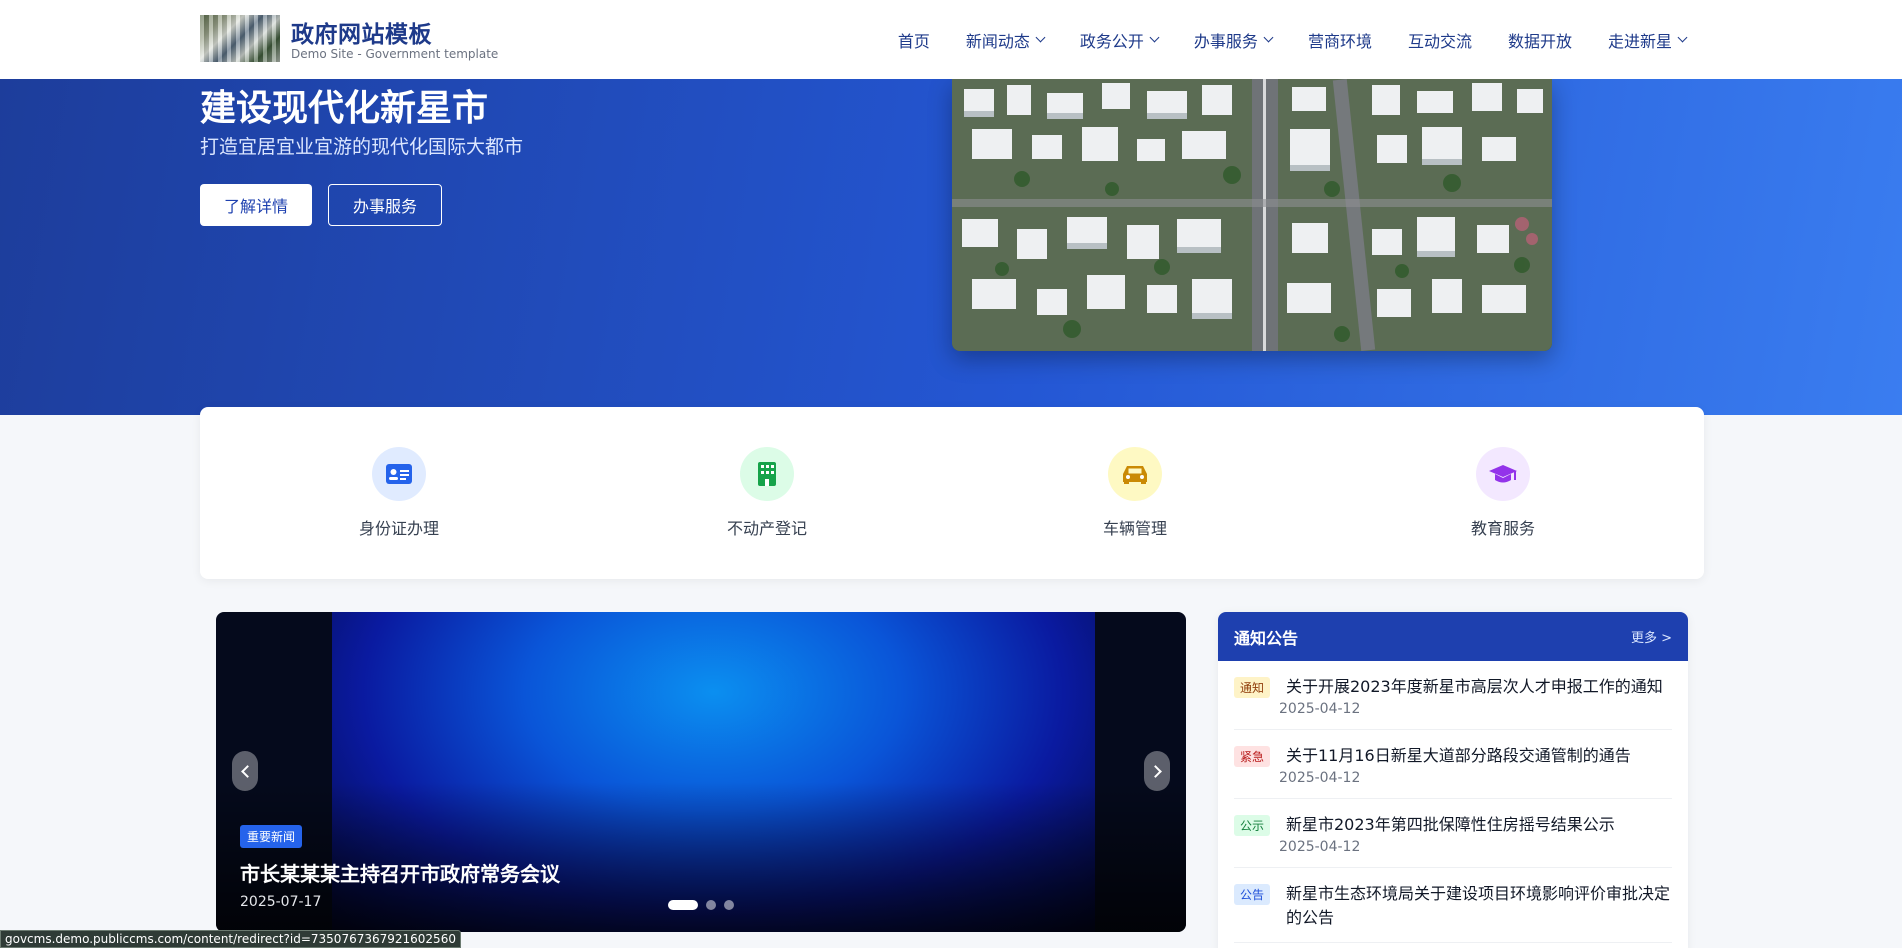 Image resolution: width=1902 pixels, height=948 pixels. What do you see at coordinates (1111, 41) in the screenshot?
I see `nav-label: 政务公开` at bounding box center [1111, 41].